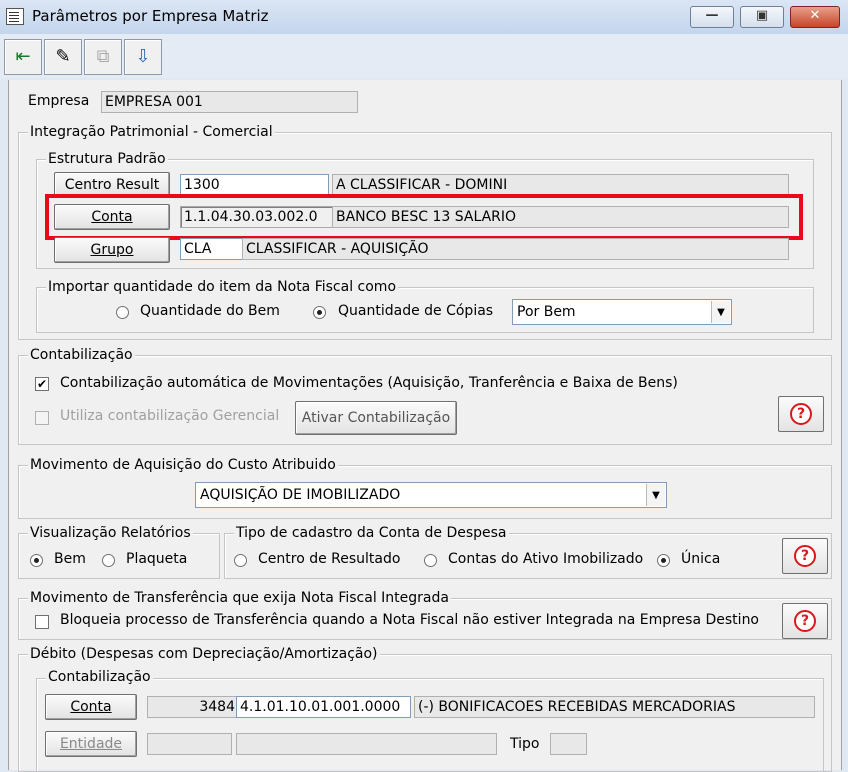 Image resolution: width=848 pixels, height=772 pixels. I want to click on centro-result-desc: A CLASSIFICAR - DOMINI, so click(560, 185).